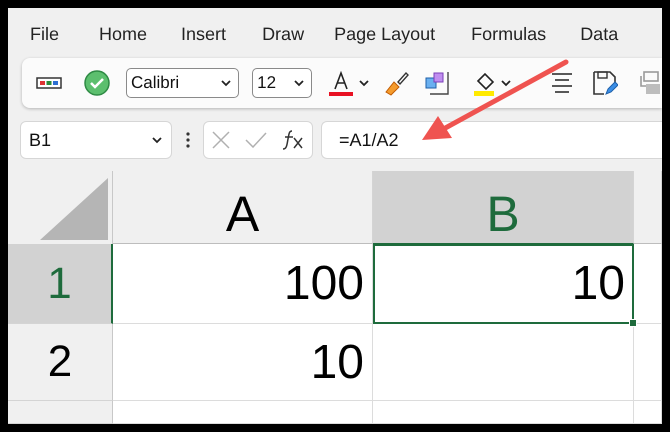  Describe the element at coordinates (49, 83) in the screenshot. I see `color-swatches-icon` at that location.